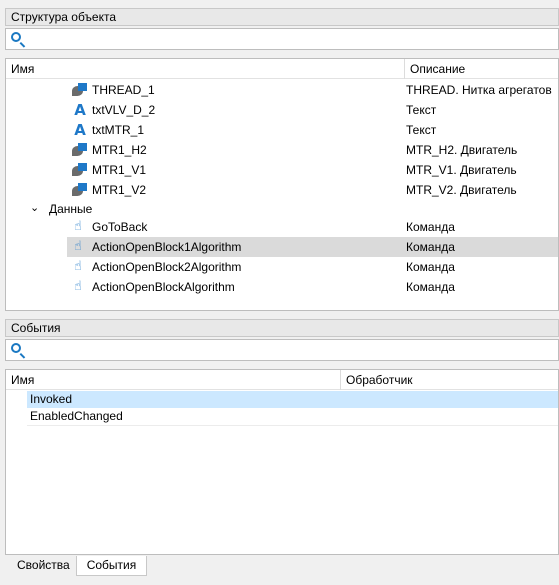 The width and height of the screenshot is (559, 585). Describe the element at coordinates (36, 328) in the screenshot. I see `events-panel-title: События` at that location.